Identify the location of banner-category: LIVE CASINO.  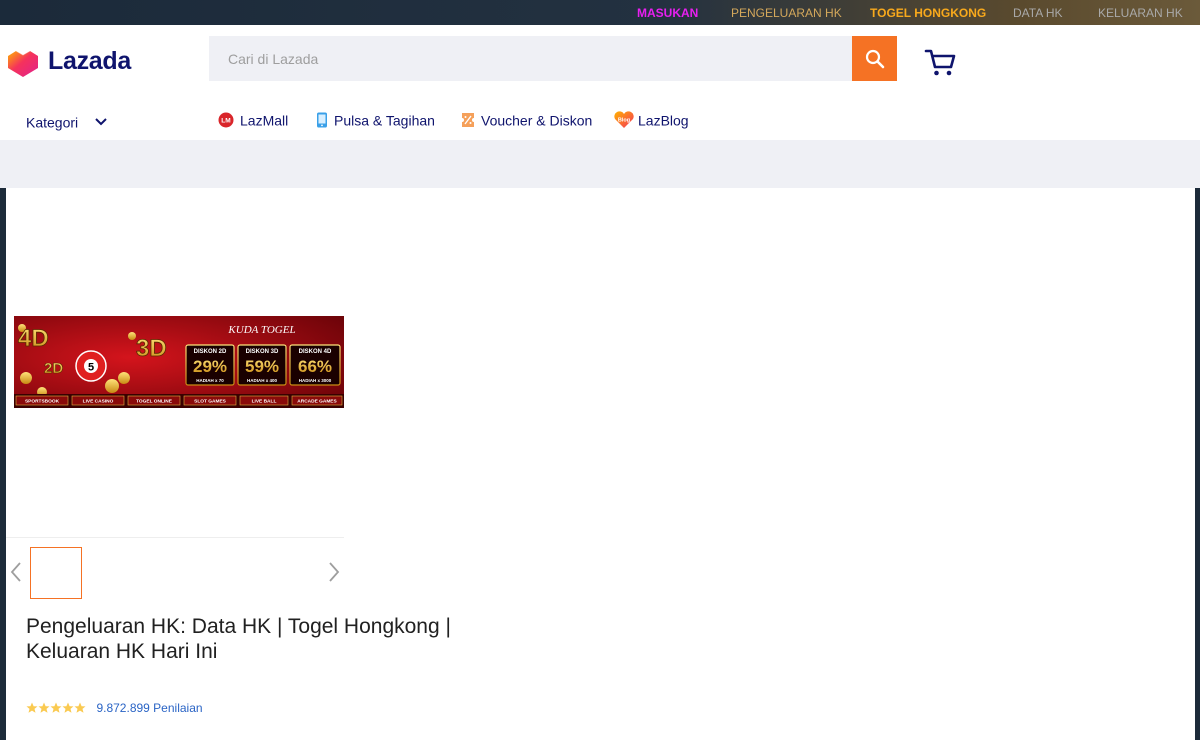
(98, 402).